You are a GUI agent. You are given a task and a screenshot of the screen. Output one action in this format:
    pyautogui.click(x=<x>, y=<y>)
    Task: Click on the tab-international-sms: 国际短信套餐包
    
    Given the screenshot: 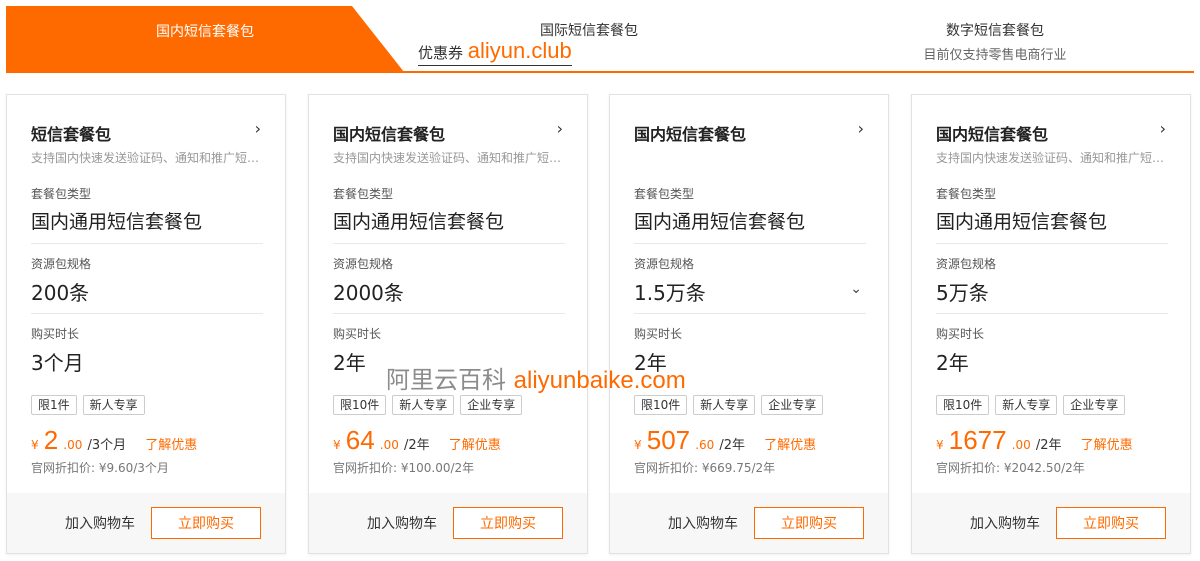 What is the action you would take?
    pyautogui.click(x=589, y=30)
    